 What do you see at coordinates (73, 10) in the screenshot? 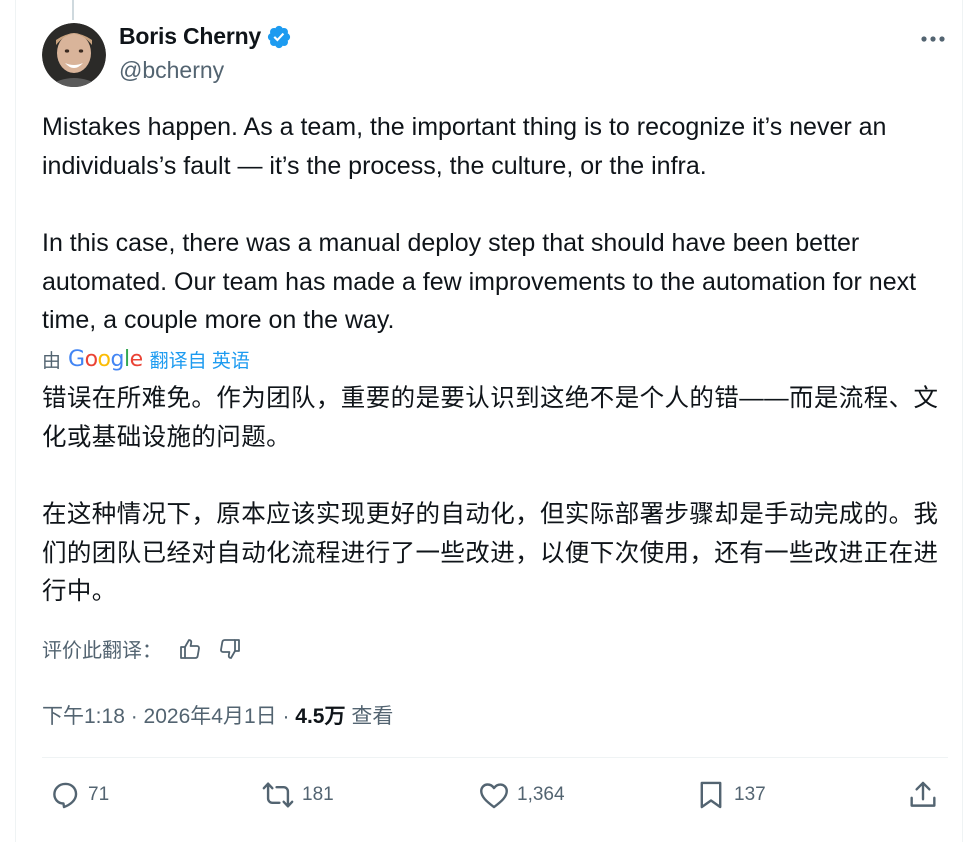
I see `thread-connector-line` at bounding box center [73, 10].